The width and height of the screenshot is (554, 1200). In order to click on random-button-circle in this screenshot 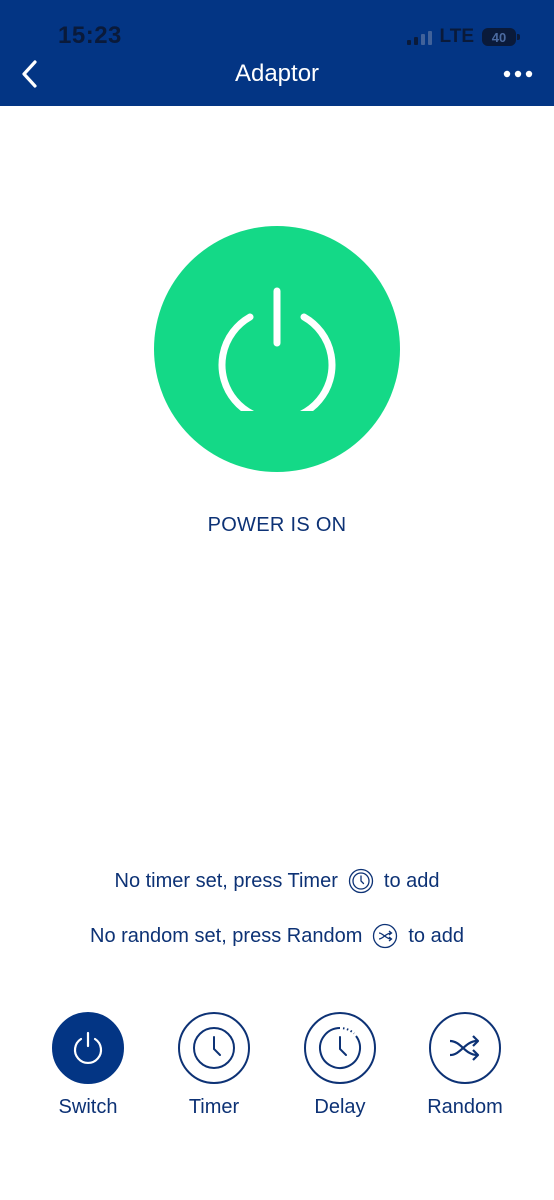, I will do `click(465, 1048)`.